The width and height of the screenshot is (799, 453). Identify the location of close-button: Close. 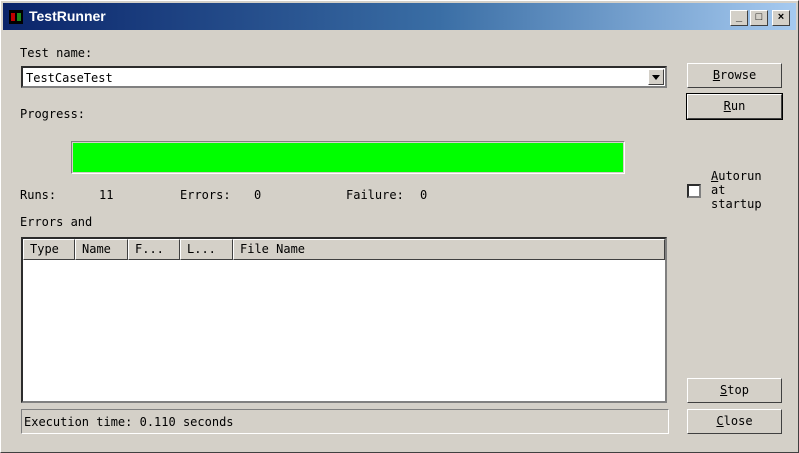
(734, 421).